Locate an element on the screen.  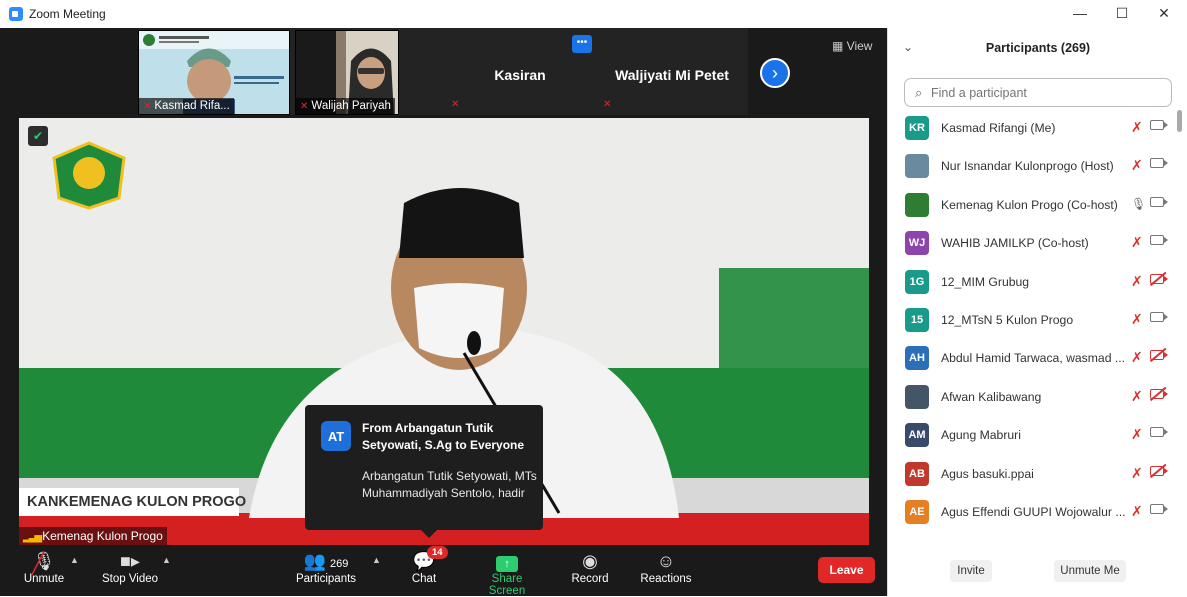
participant-avatar: AE is located at coordinates (917, 512).